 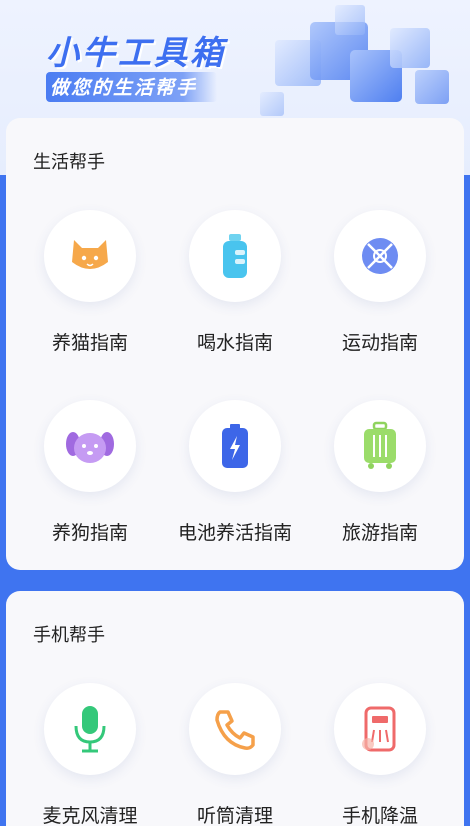 What do you see at coordinates (89, 533) in the screenshot?
I see `tool-label: 养狗指南` at bounding box center [89, 533].